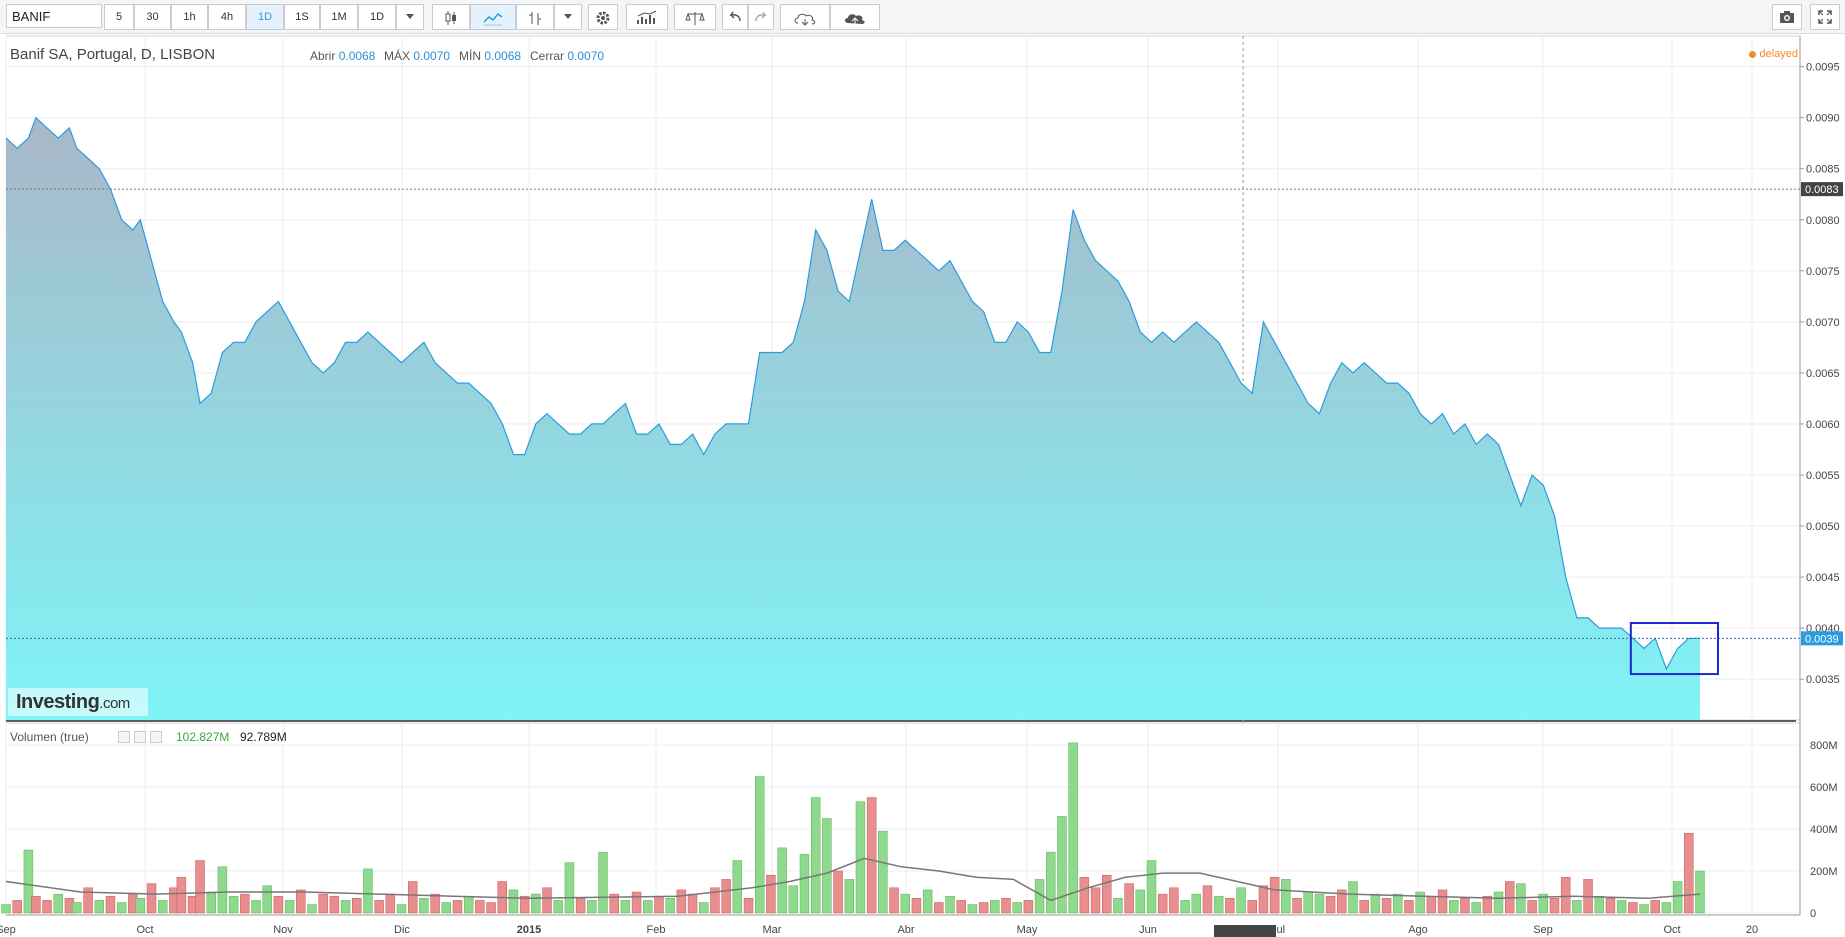 This screenshot has height=937, width=1845. What do you see at coordinates (1824, 746) in the screenshot?
I see `volume-tick-label: 800M` at bounding box center [1824, 746].